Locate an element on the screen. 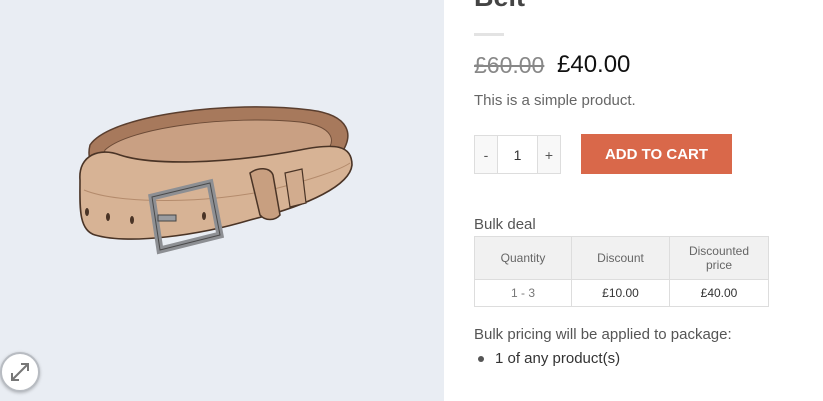 This screenshot has width=823, height=401. expand-arrows-icon is located at coordinates (20, 372).